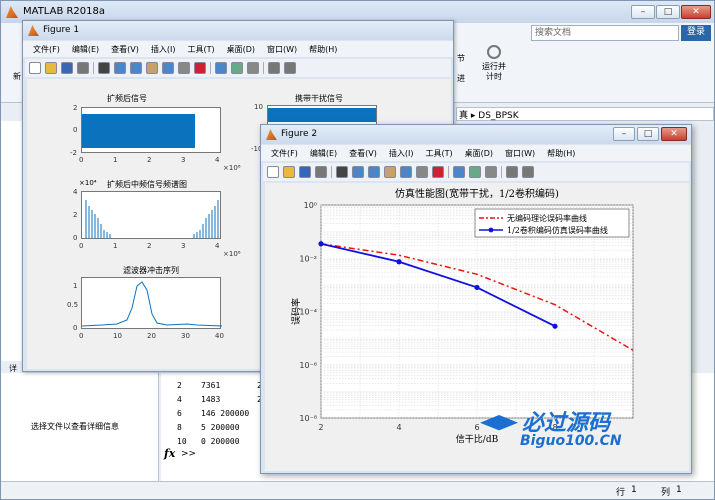 Image resolution: width=715 pixels, height=500 pixels. I want to click on login-button: 登录, so click(696, 33).